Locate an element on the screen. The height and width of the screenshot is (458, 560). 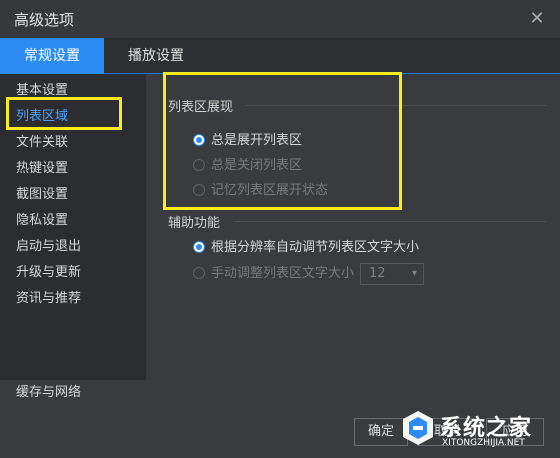
window-title: 高级选项 is located at coordinates (44, 20).